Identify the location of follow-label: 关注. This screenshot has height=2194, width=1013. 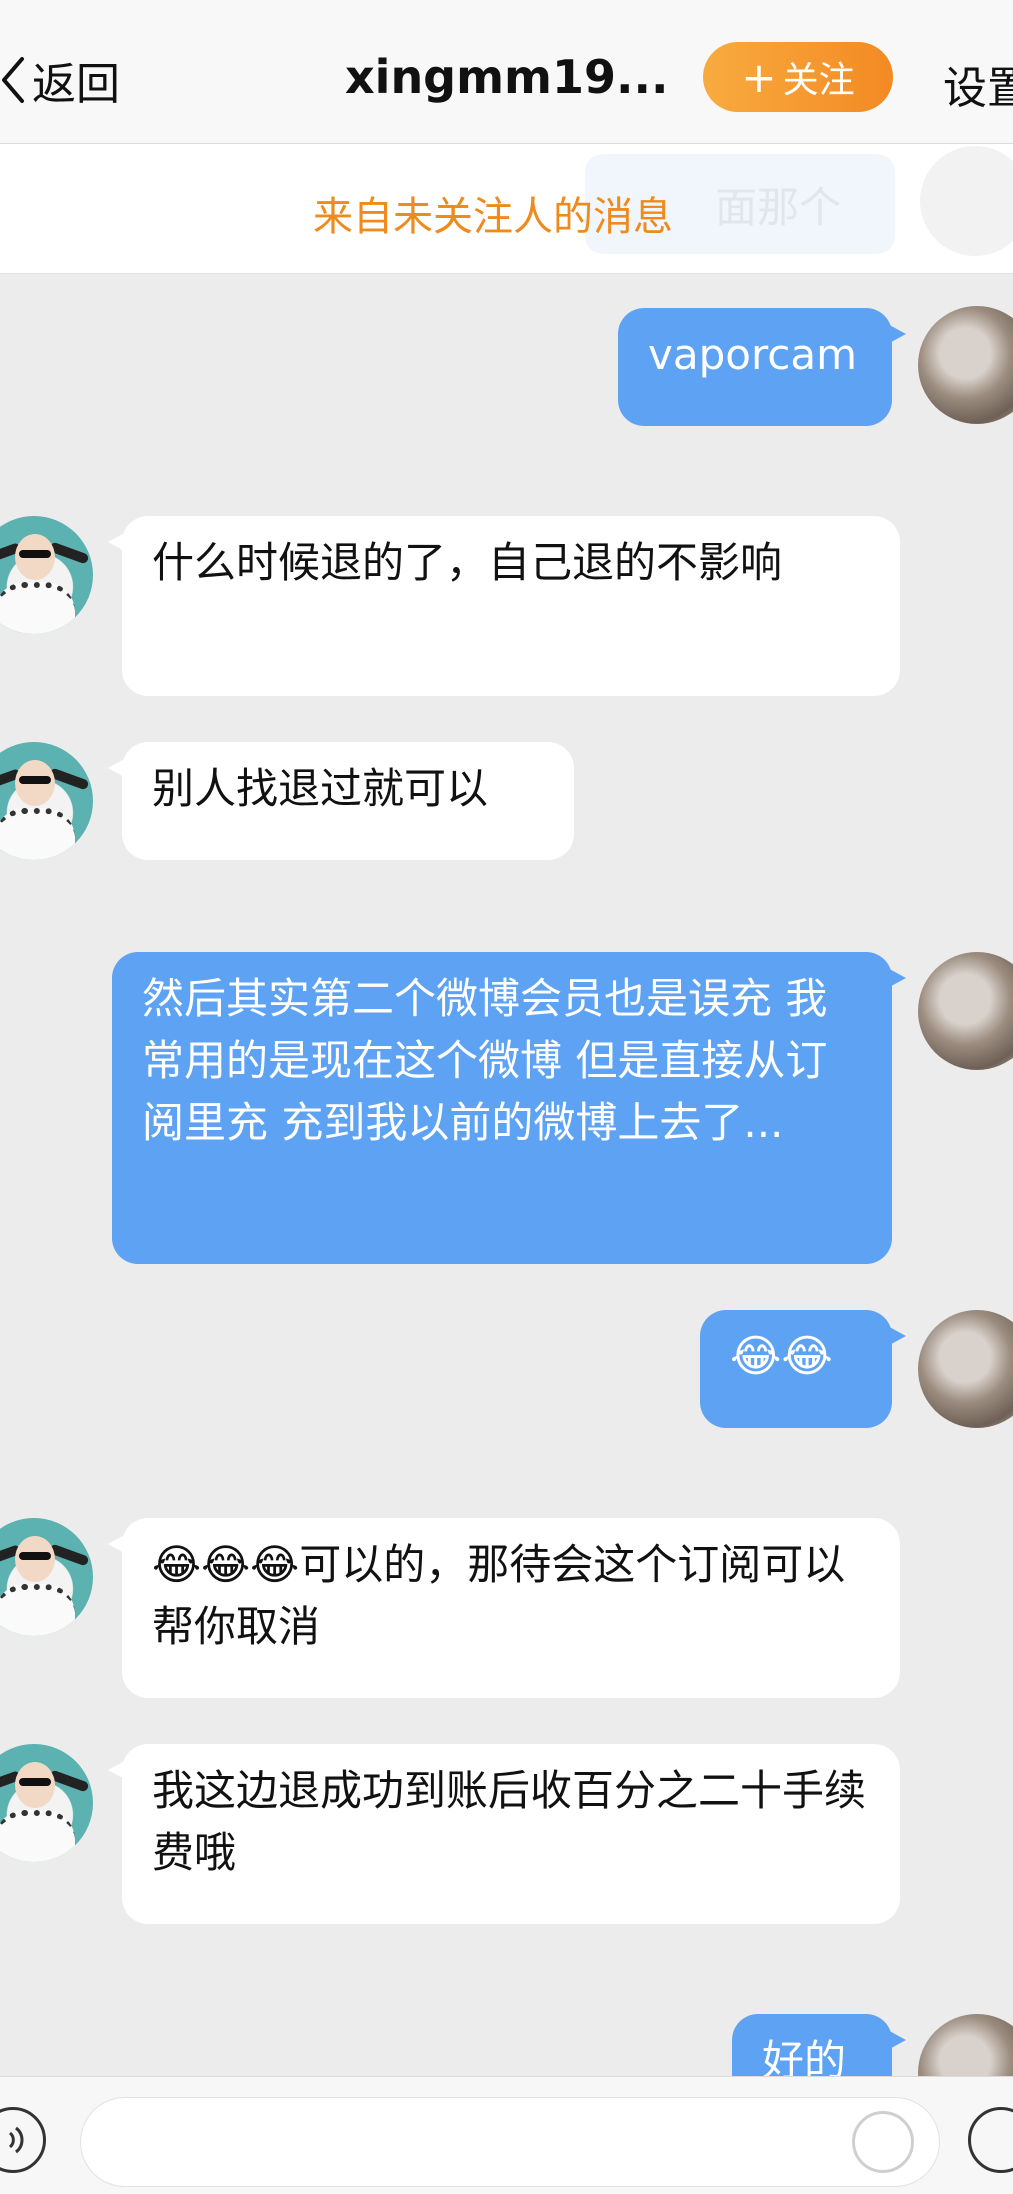
(818, 80).